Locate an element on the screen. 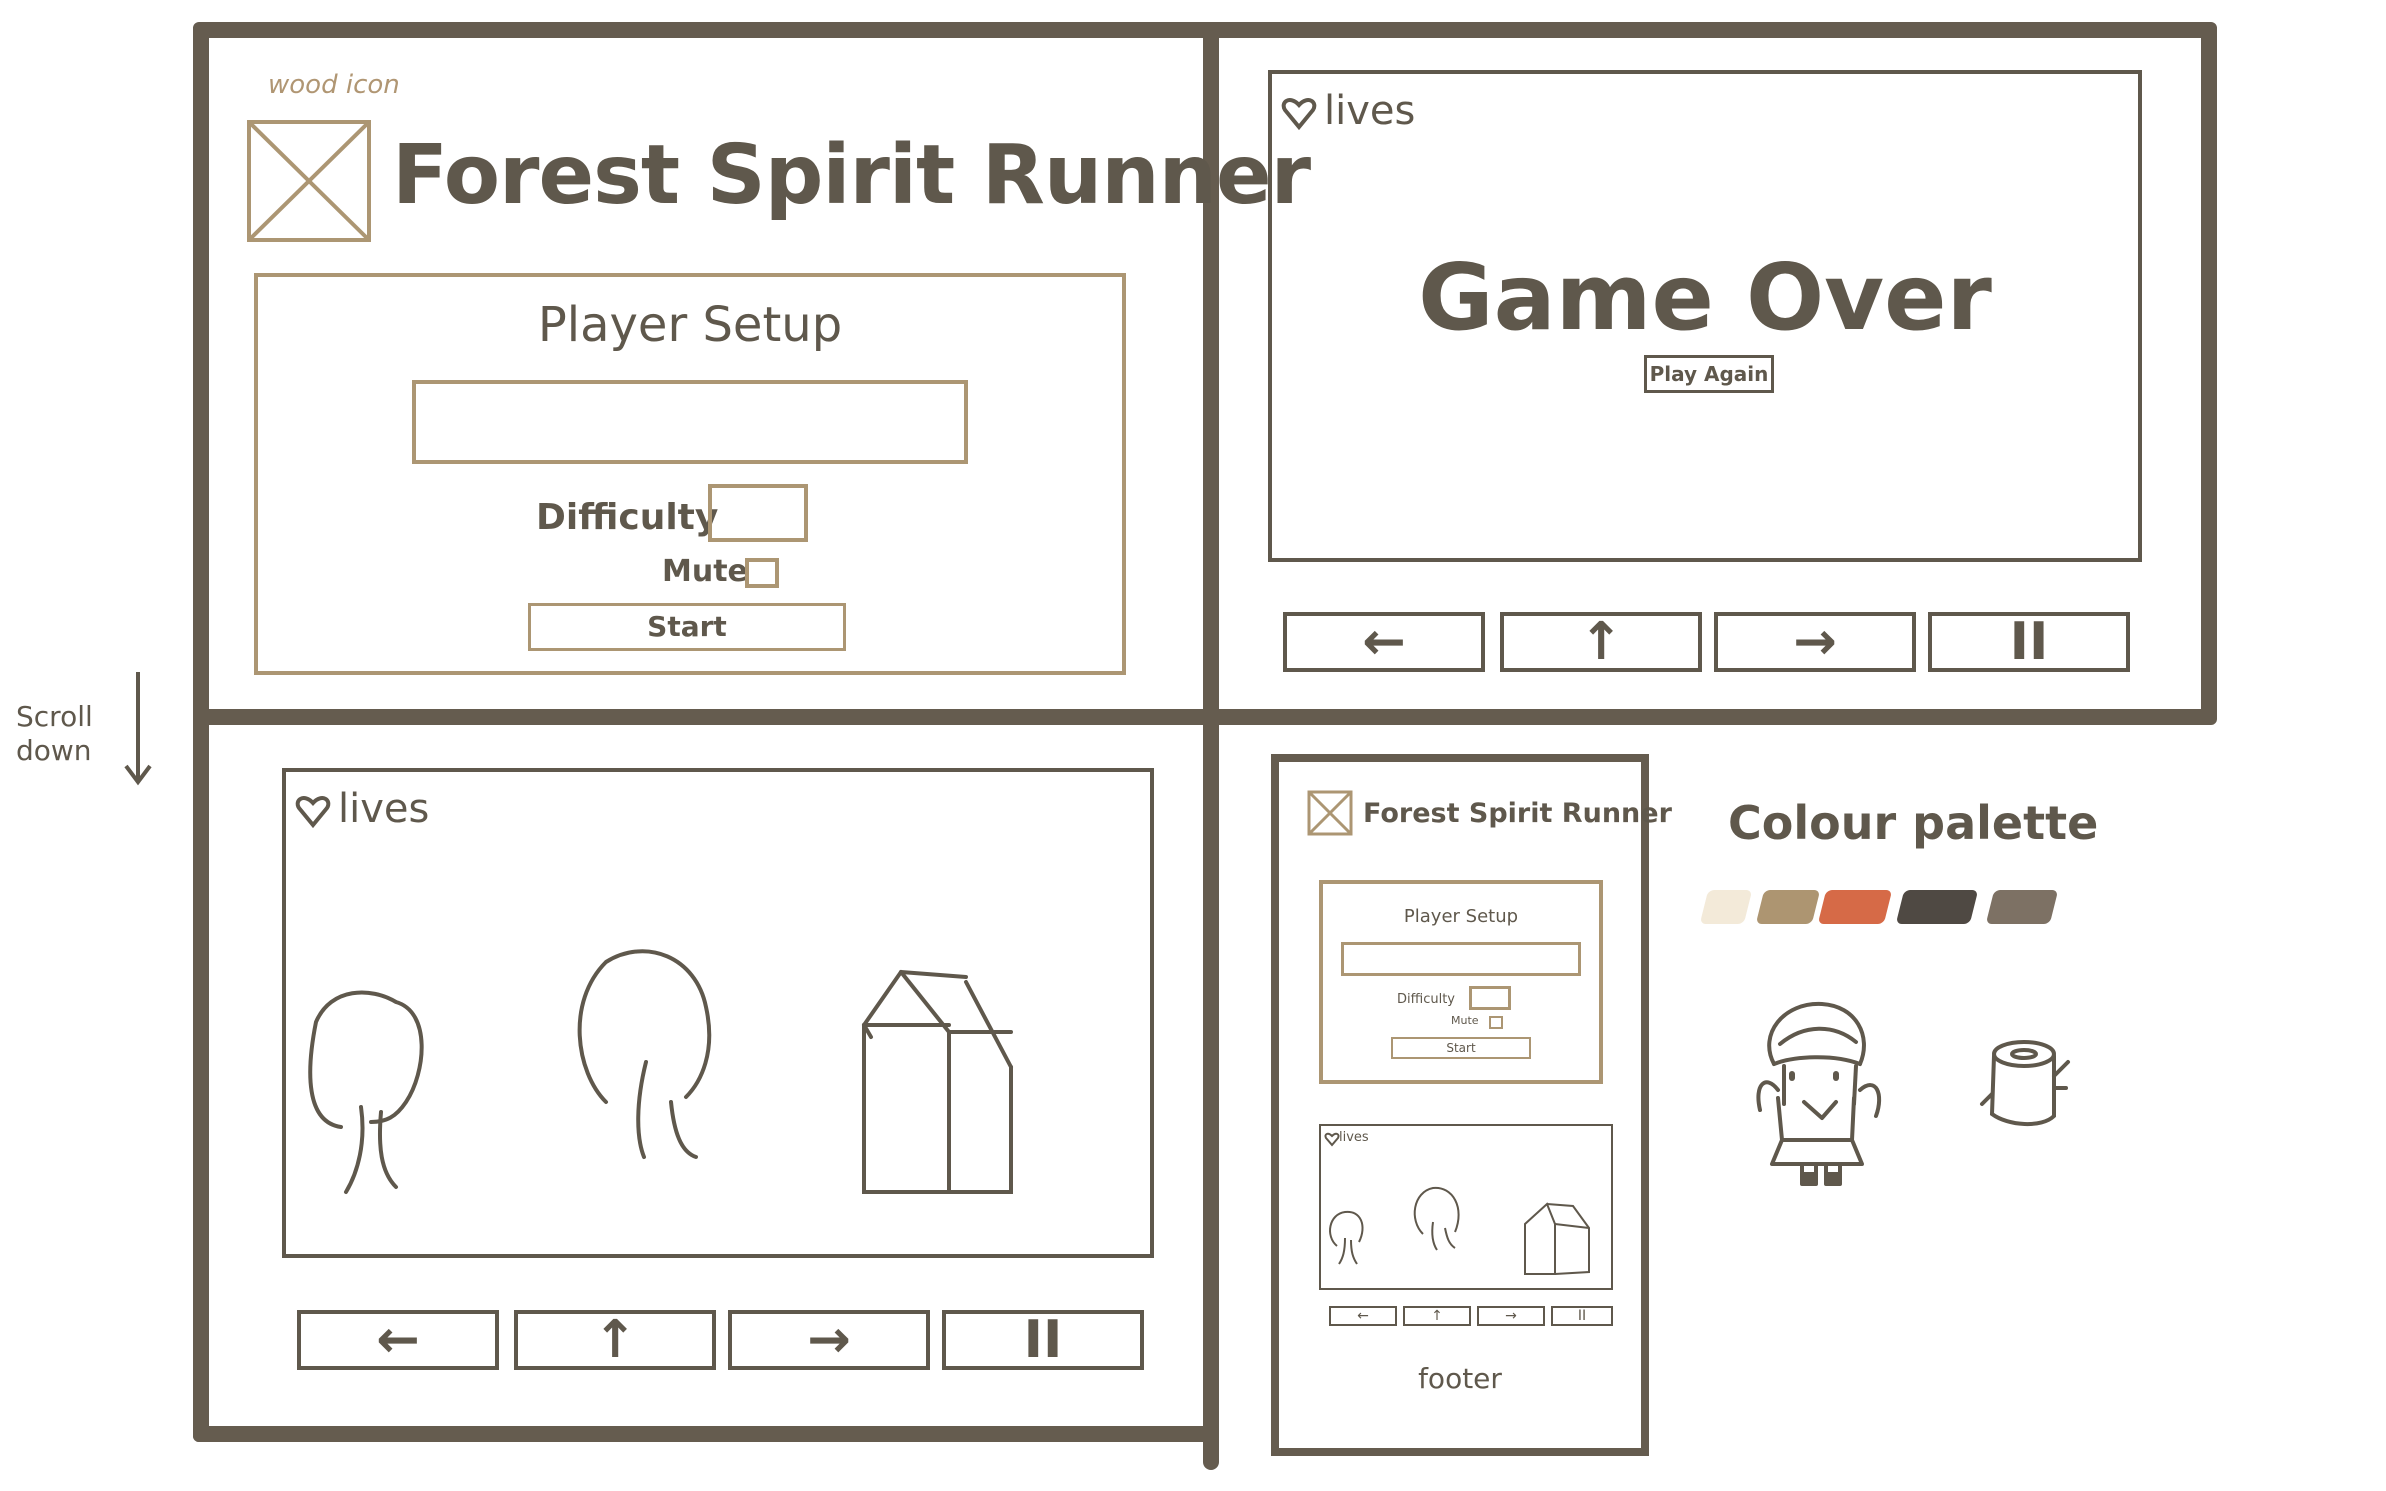 The image size is (2386, 1491). desktop-frame-bottom is located at coordinates (201, 1071).